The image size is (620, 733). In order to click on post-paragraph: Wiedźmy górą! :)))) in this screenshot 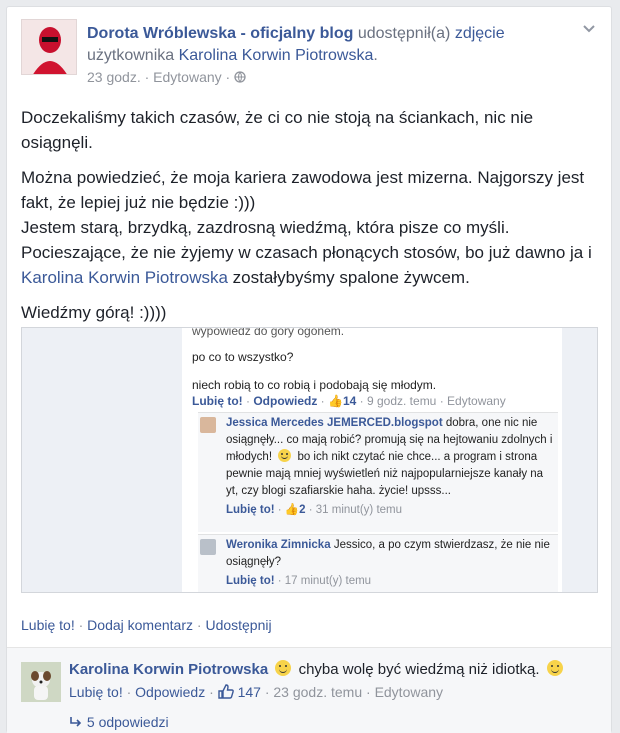, I will do `click(94, 312)`.